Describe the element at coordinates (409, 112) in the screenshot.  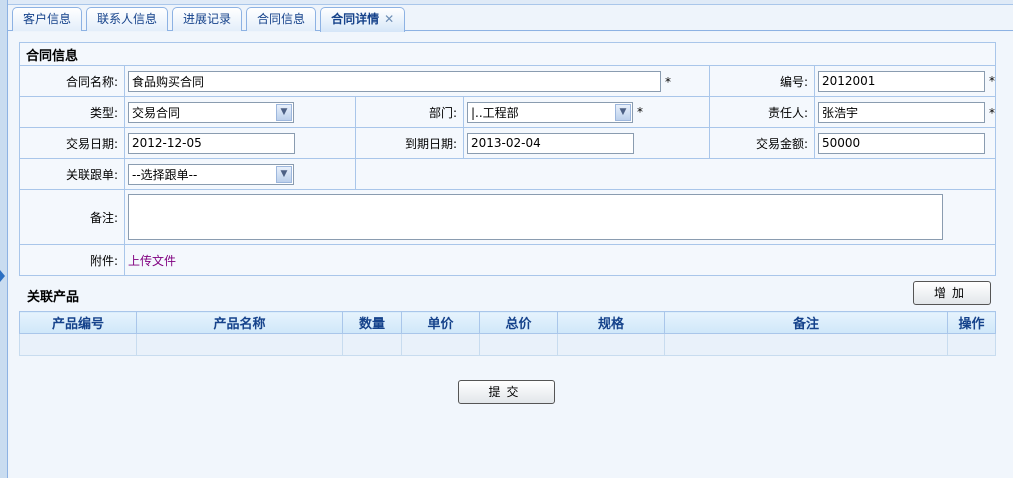
I see `label: 部门:` at that location.